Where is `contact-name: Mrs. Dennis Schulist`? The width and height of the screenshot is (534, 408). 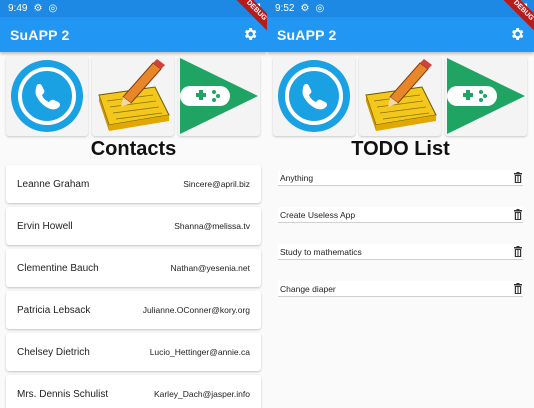 contact-name: Mrs. Dennis Schulist is located at coordinates (63, 394).